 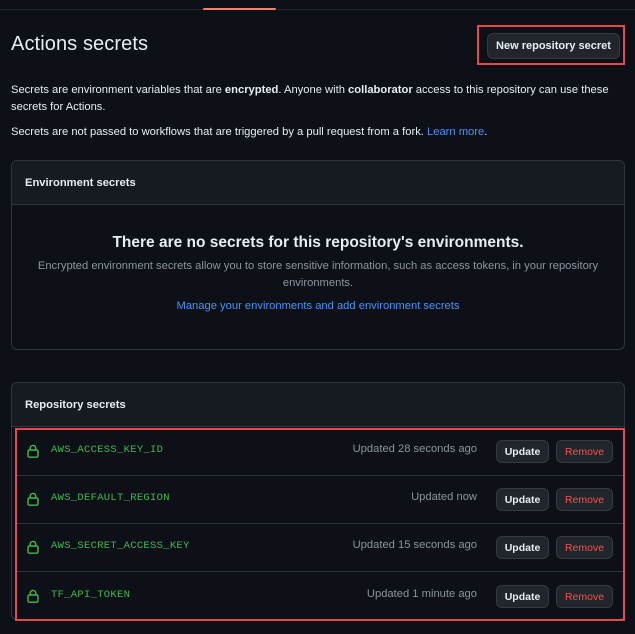 What do you see at coordinates (553, 46) in the screenshot?
I see `new-repository-secret-button: New repository secret` at bounding box center [553, 46].